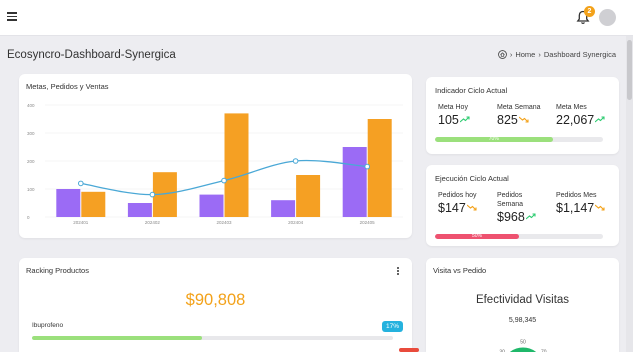 This screenshot has width=633, height=352. Describe the element at coordinates (471, 90) in the screenshot. I see `indicador-title: Indicador Ciclo Actual` at that location.